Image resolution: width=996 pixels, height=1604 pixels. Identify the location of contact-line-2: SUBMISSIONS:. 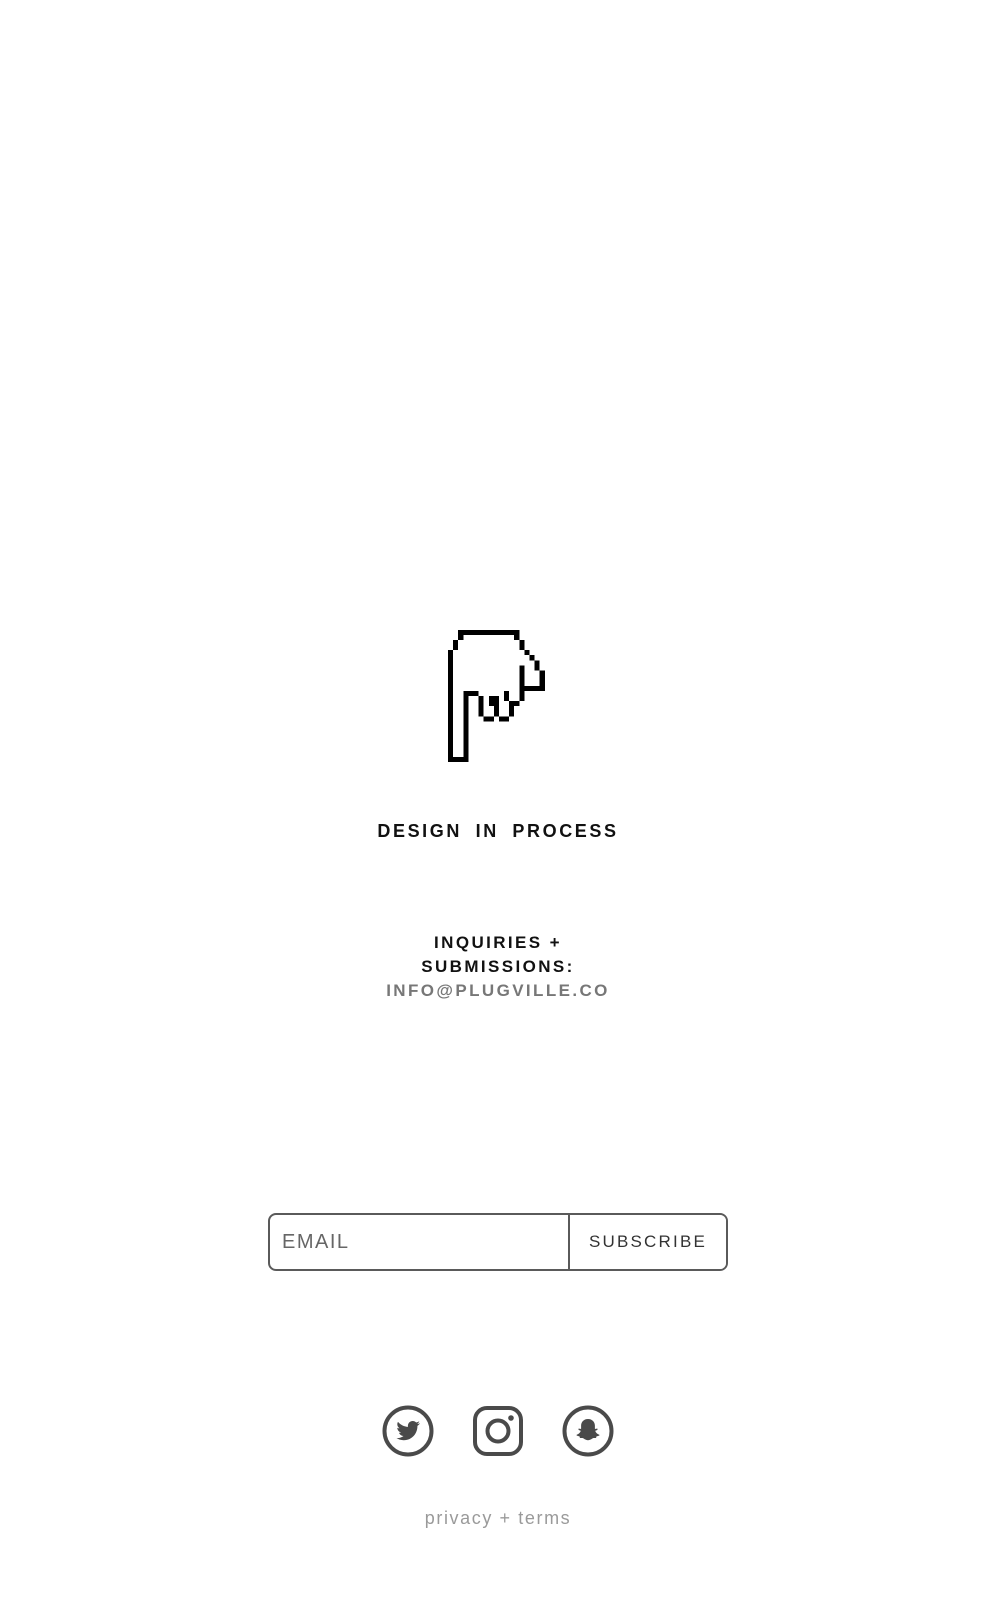
(498, 966).